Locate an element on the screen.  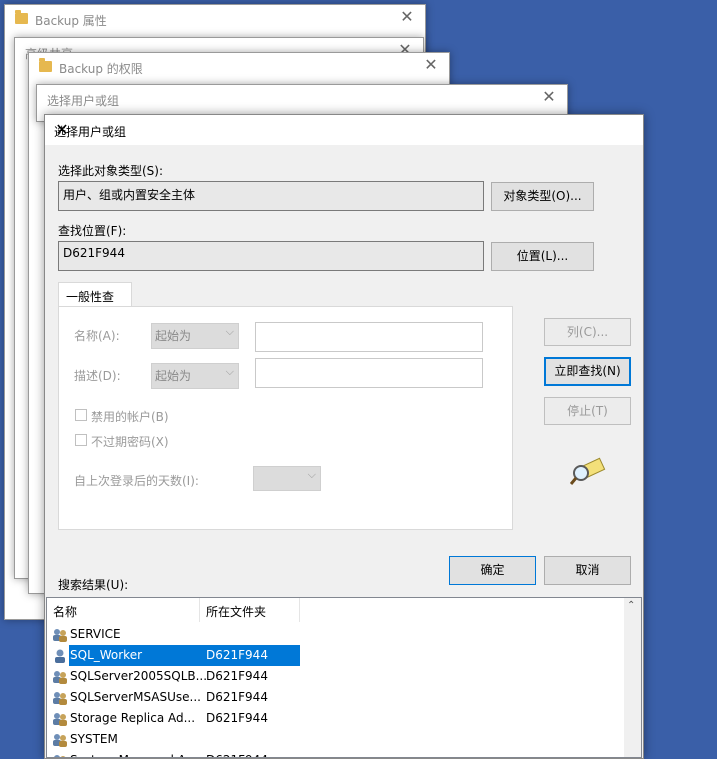
disabled-accounts-label: 禁用的帐户(B) is located at coordinates (130, 417).